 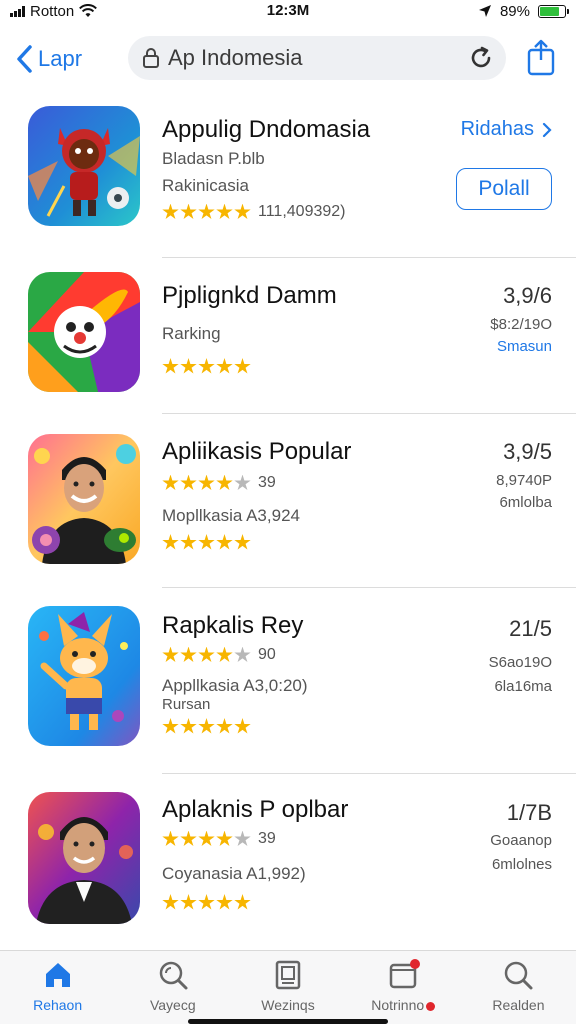 I want to click on app-downloads: Coyanasia A1,992), so click(x=234, y=873).